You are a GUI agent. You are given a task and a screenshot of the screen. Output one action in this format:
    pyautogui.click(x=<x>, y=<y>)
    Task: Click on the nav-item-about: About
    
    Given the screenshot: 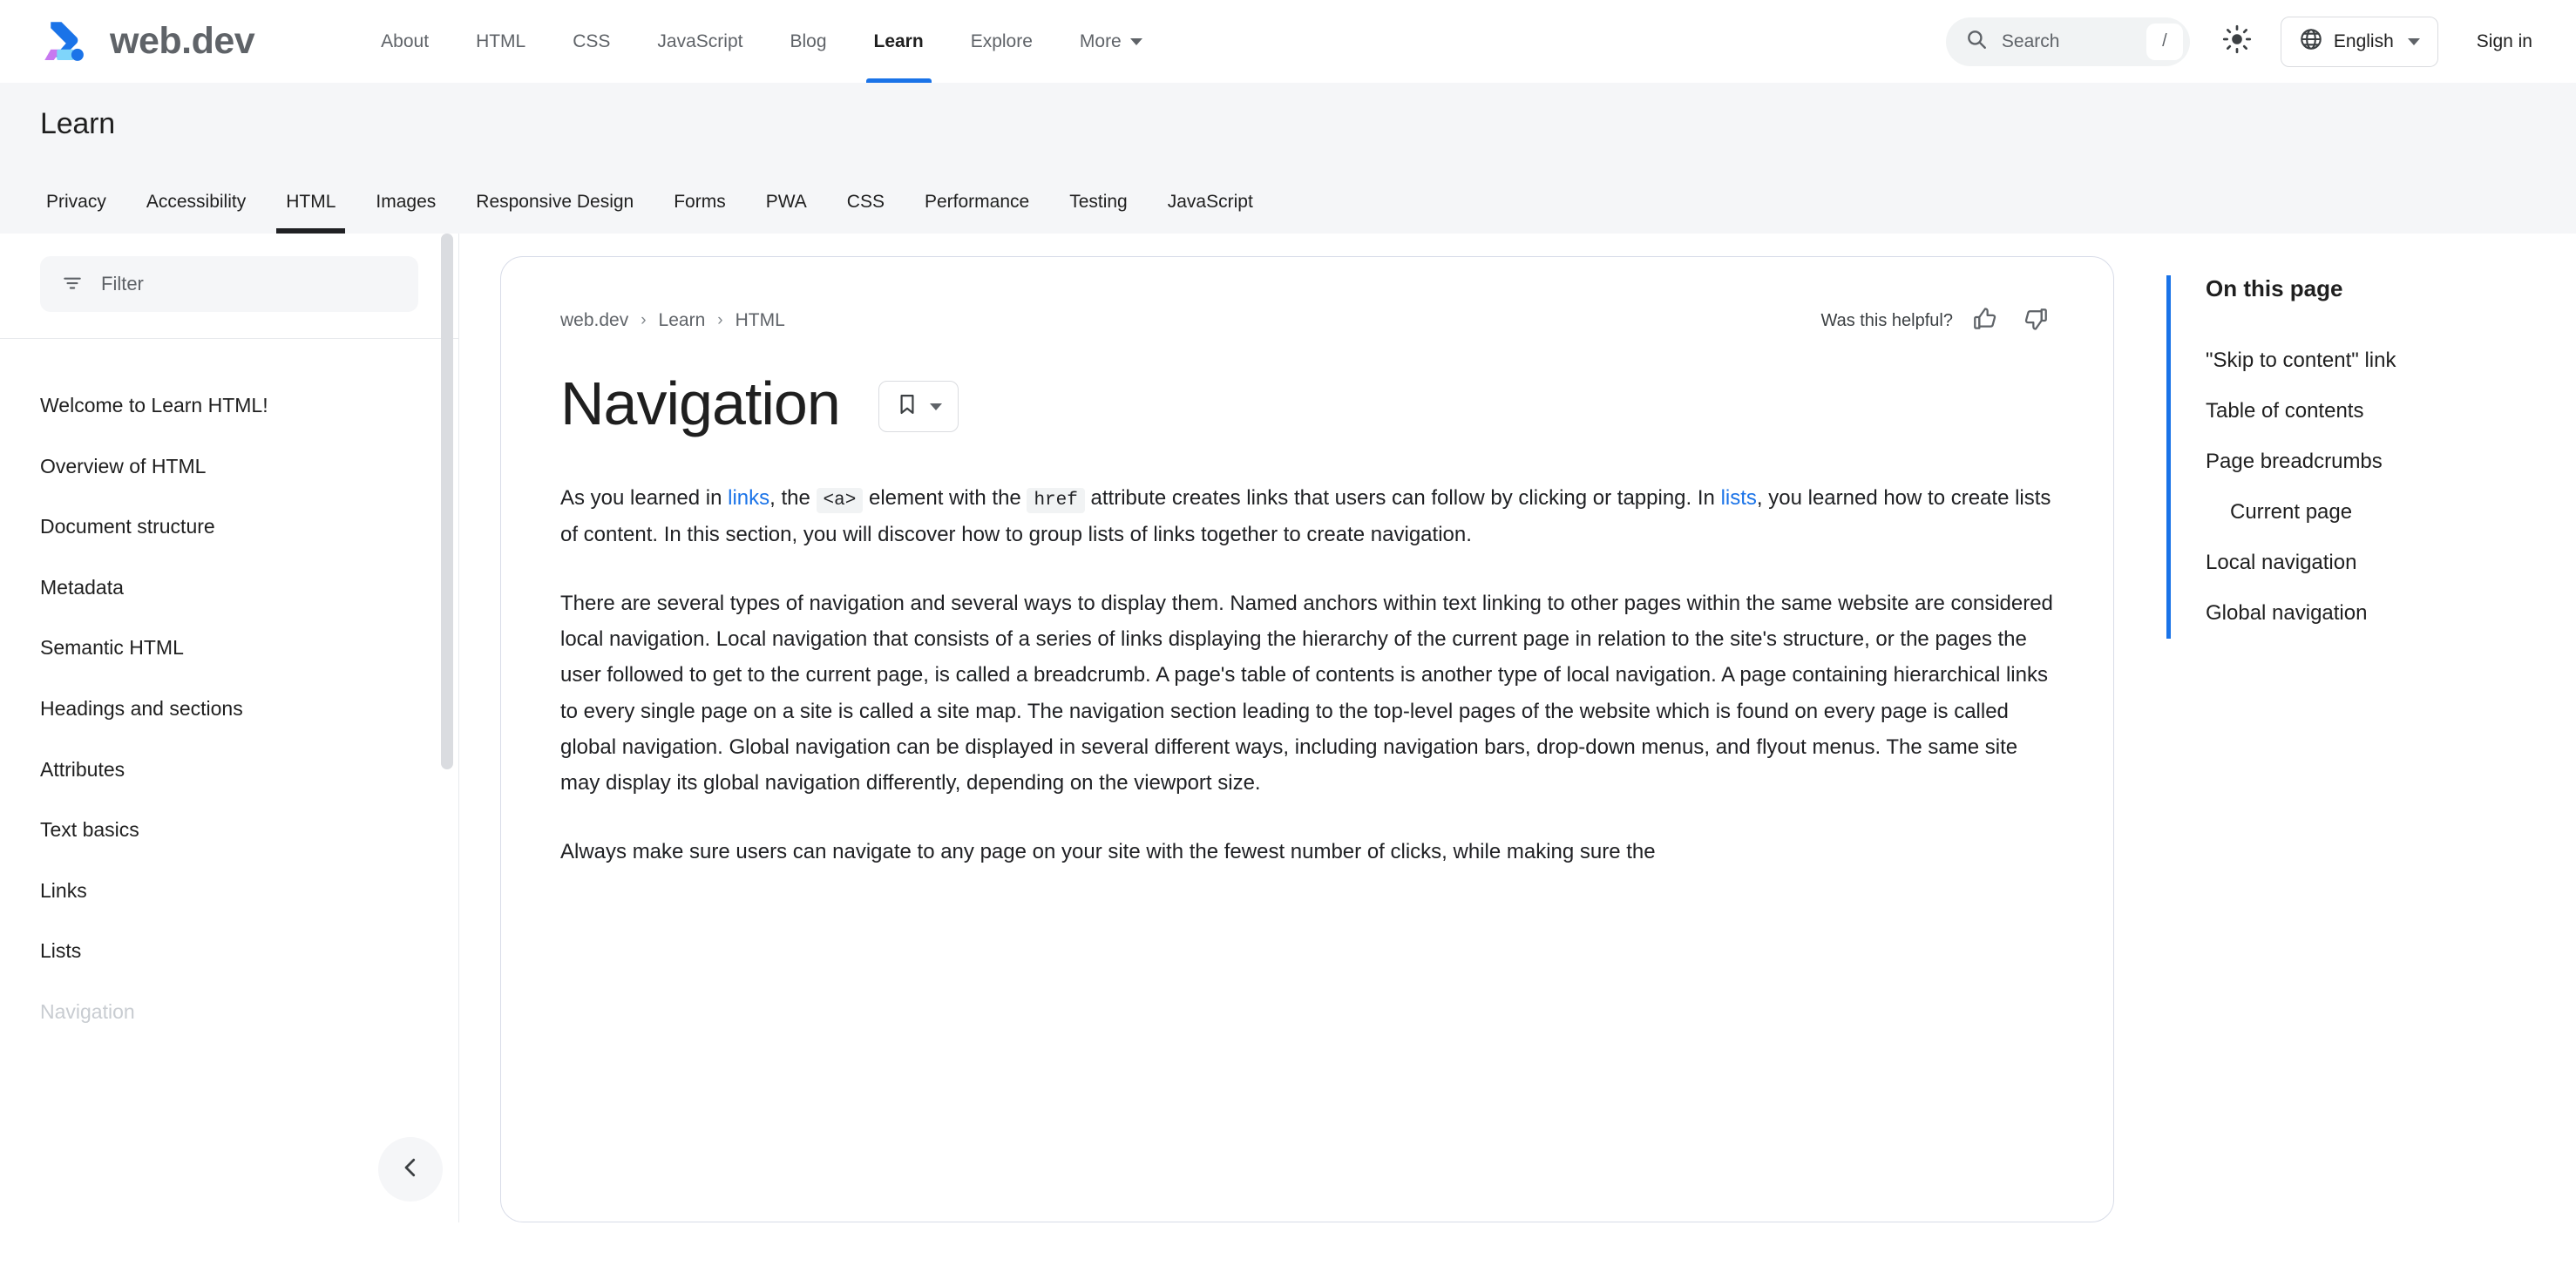 What is the action you would take?
    pyautogui.click(x=405, y=41)
    